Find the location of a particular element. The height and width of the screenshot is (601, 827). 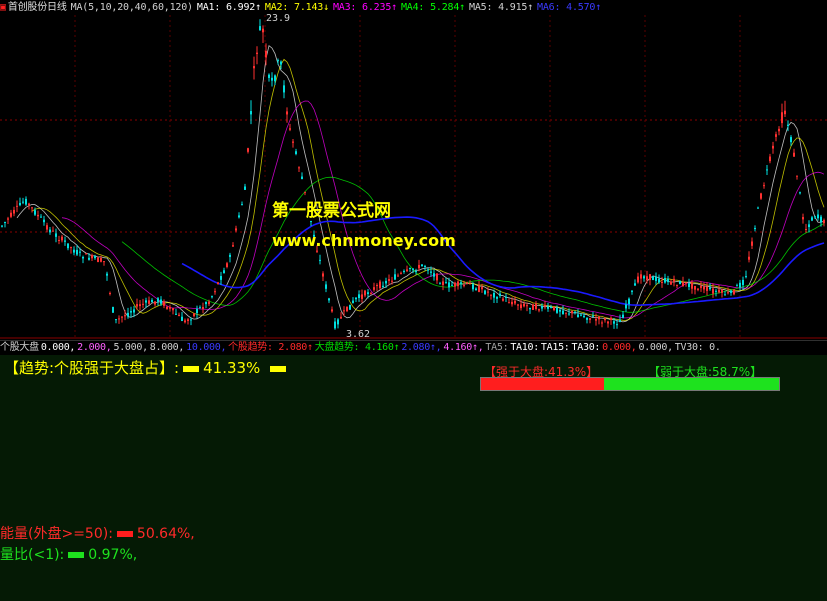

window-menu-icon: ▣ is located at coordinates (3, 7).